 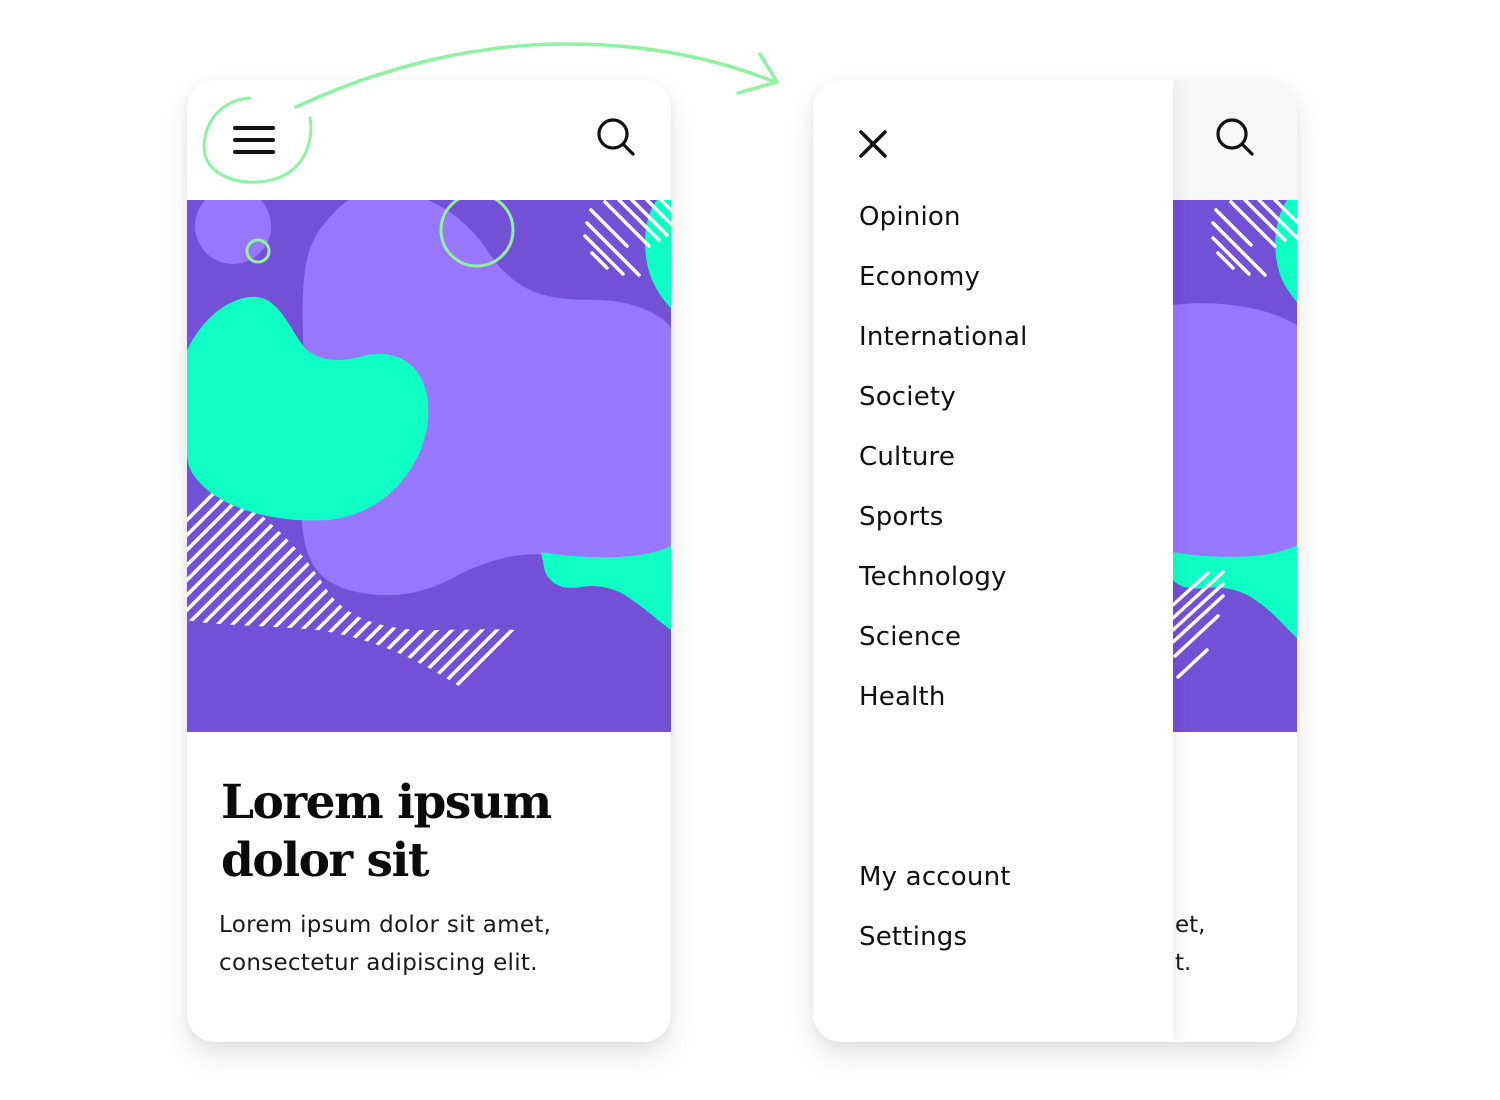 I want to click on menu-item-international: International, so click(x=943, y=342).